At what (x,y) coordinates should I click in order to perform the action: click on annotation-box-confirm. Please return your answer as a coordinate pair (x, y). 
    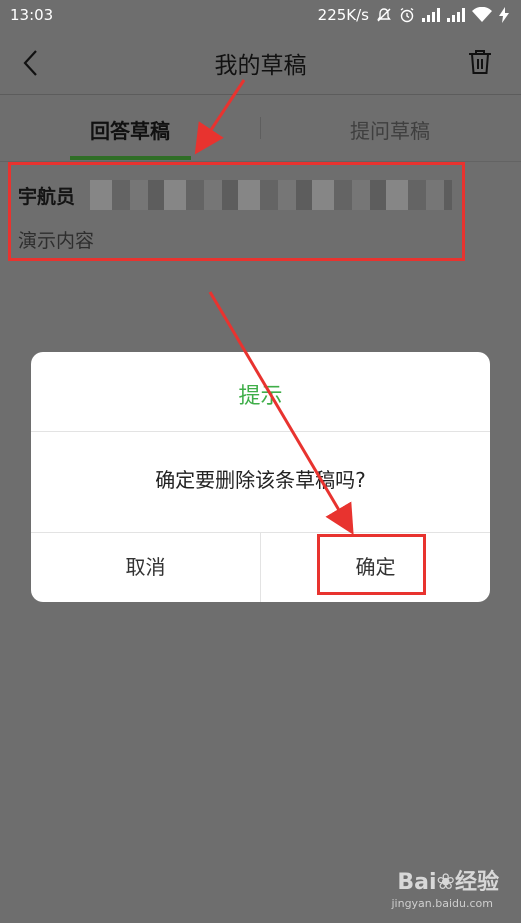
    Looking at the image, I should click on (371, 564).